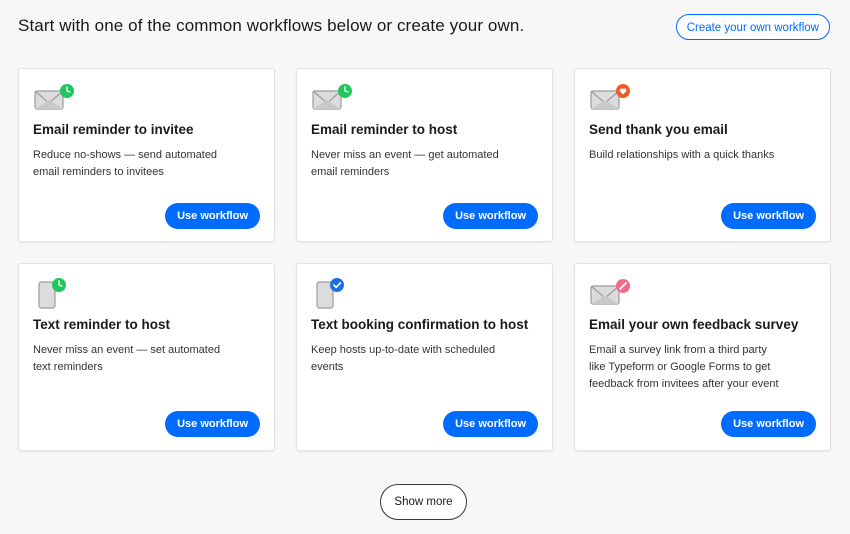 The height and width of the screenshot is (534, 850). Describe the element at coordinates (423, 502) in the screenshot. I see `show-more-button: Show more` at that location.